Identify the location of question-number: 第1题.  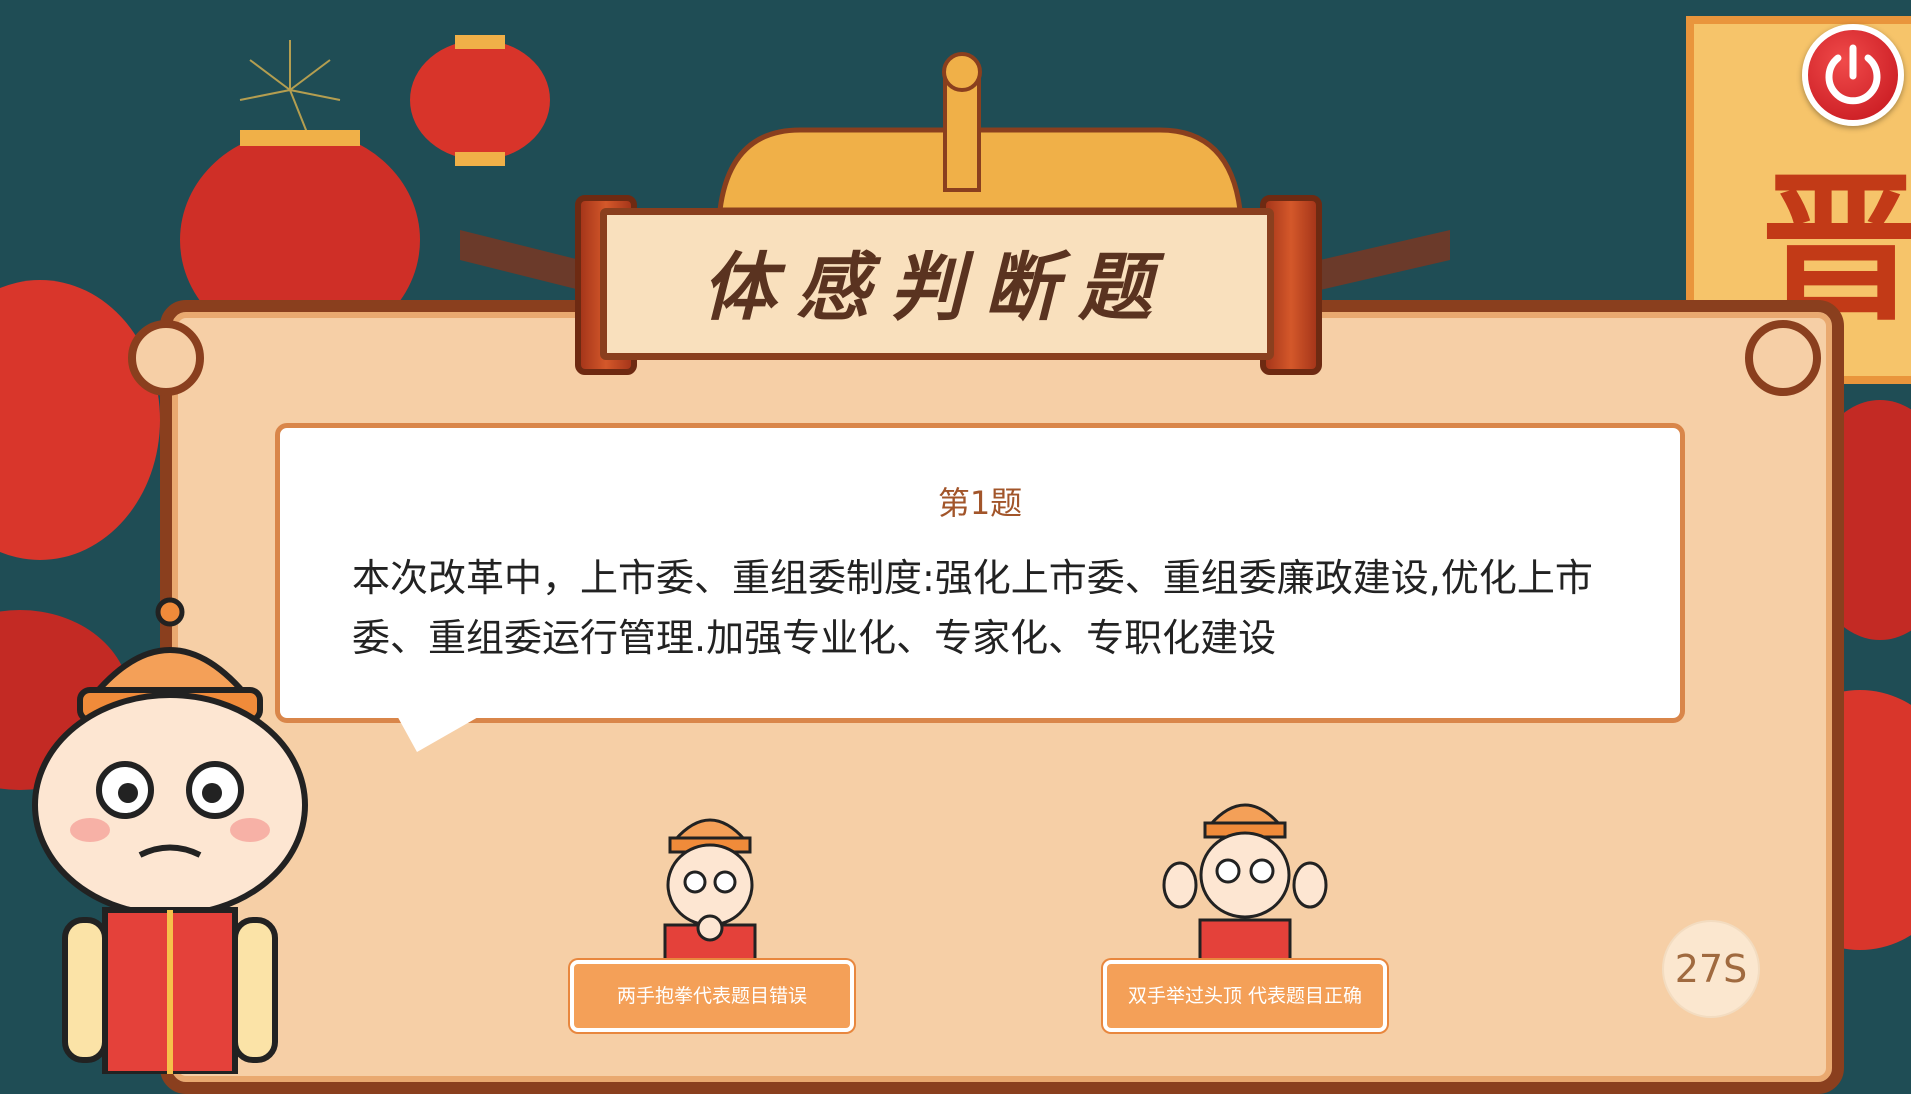
(980, 503).